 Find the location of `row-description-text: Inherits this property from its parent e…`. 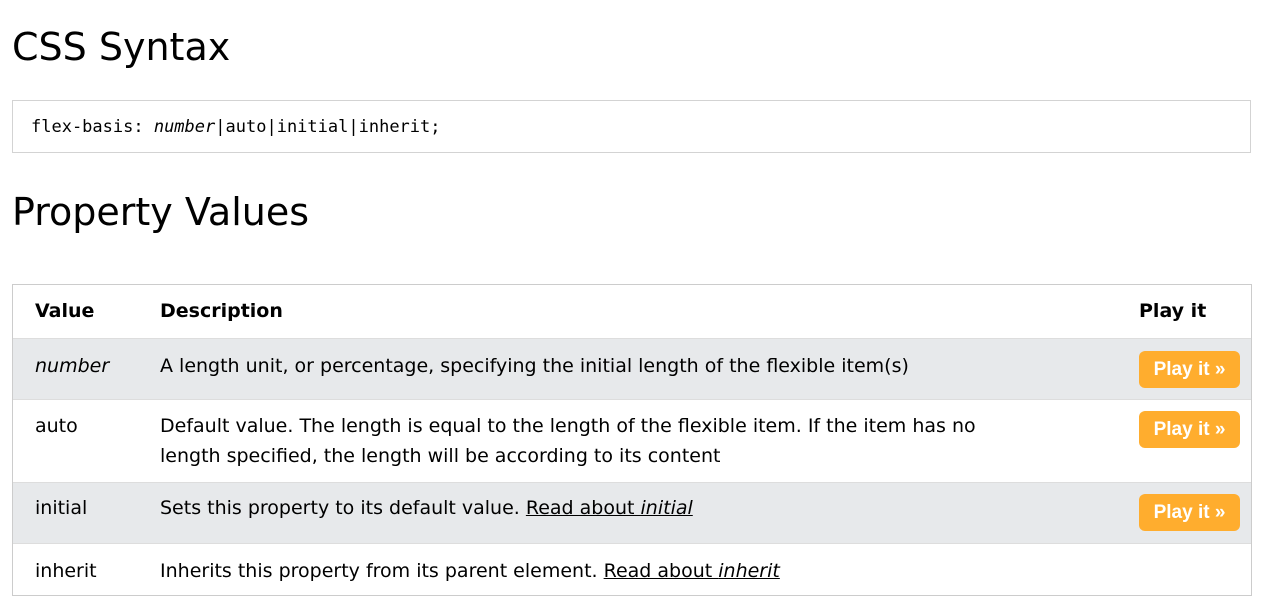

row-description-text: Inherits this property from its parent e… is located at coordinates (382, 571).